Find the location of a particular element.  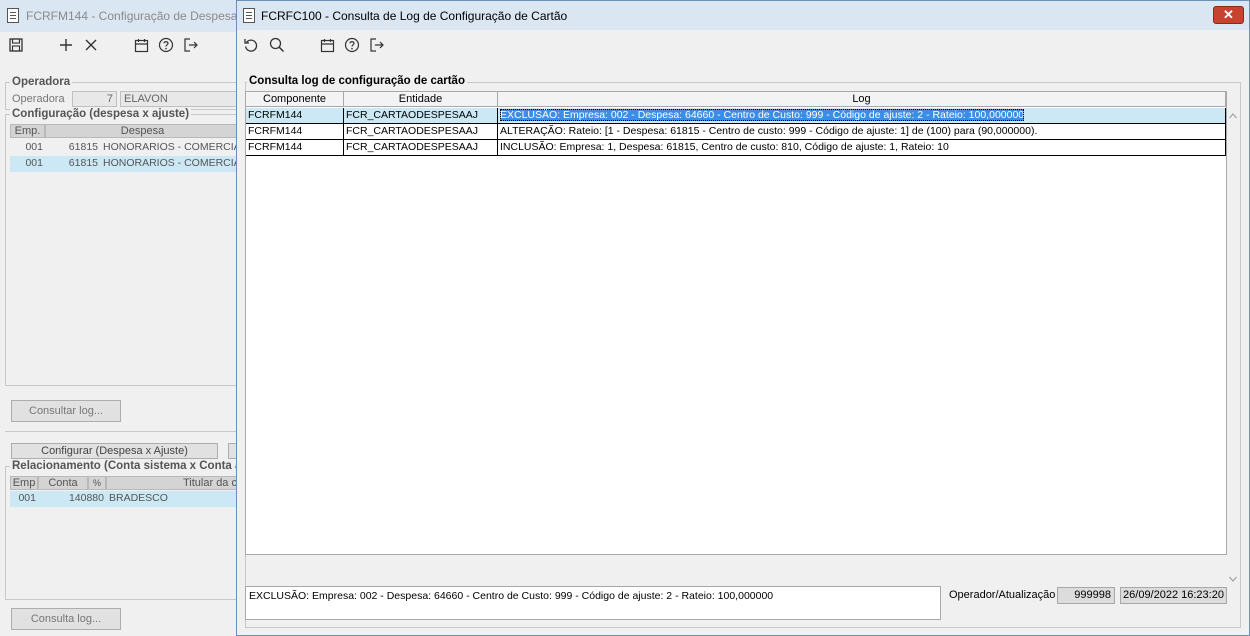

rel-header-emp: Emp is located at coordinates (24, 483).